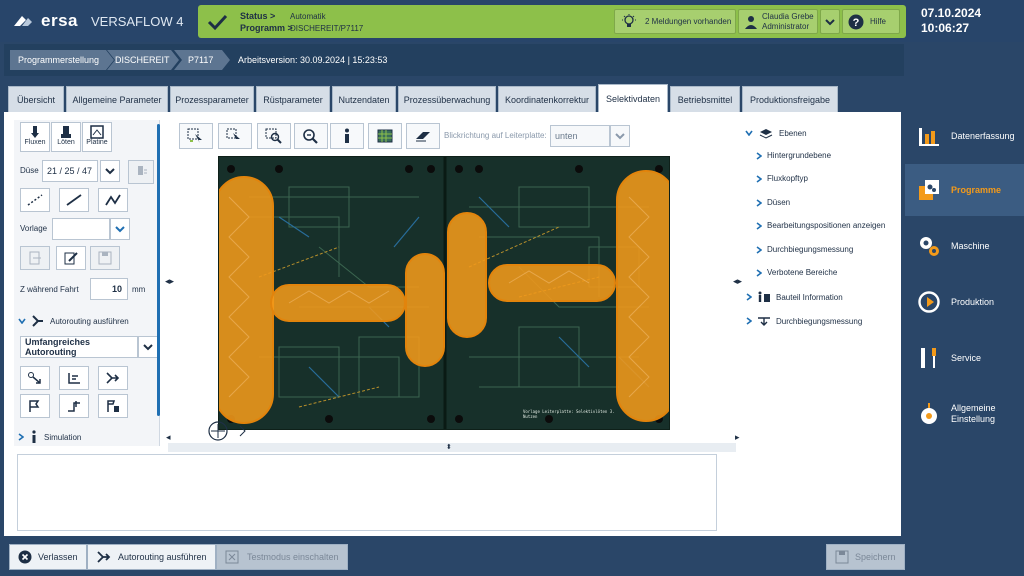 This screenshot has height=576, width=1024. What do you see at coordinates (308, 16) in the screenshot?
I see `status-value: Automatik` at bounding box center [308, 16].